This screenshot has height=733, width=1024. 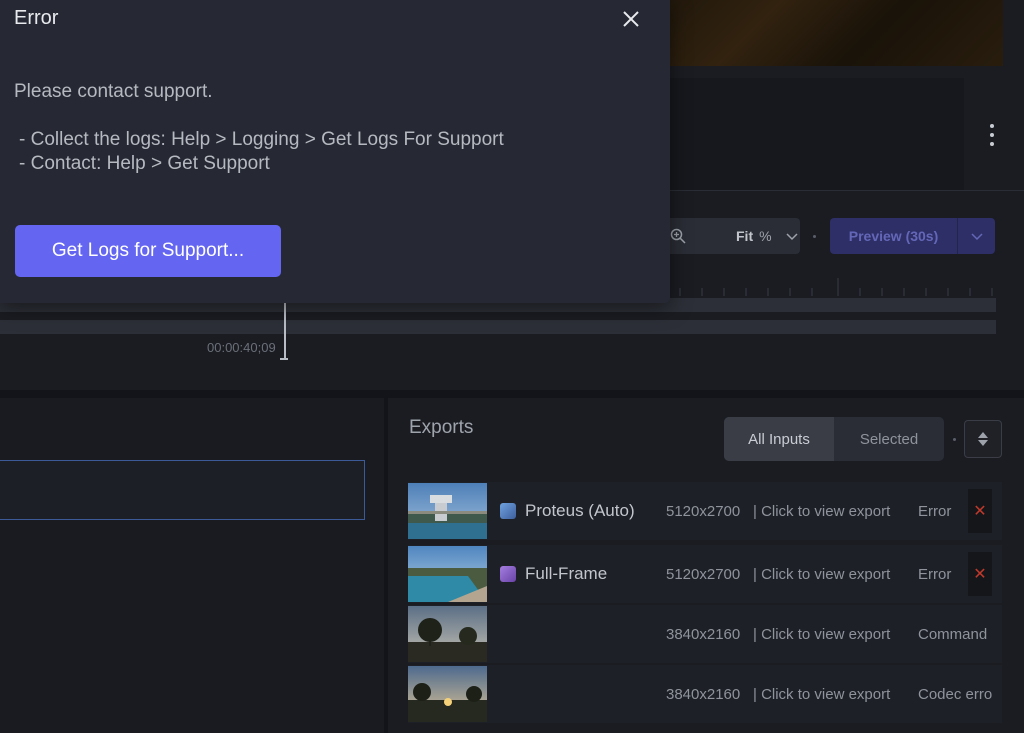 I want to click on more-options-icon, so click(x=992, y=135).